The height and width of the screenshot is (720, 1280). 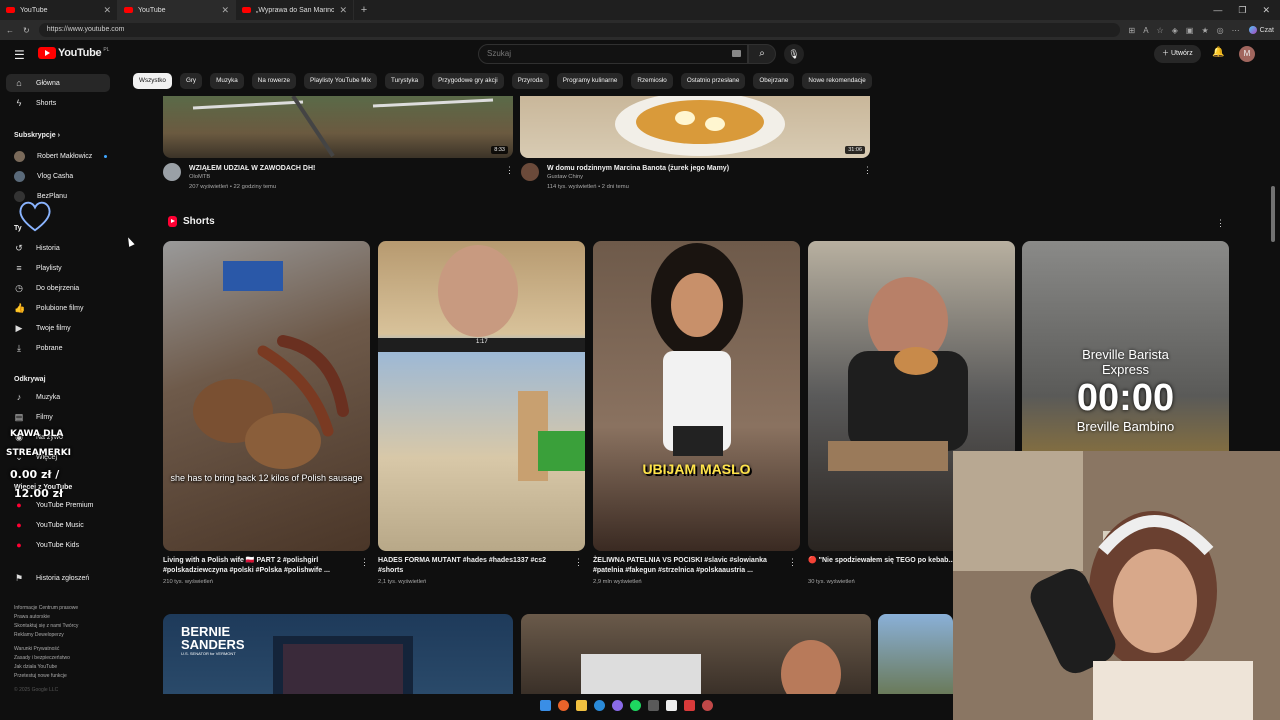 I want to click on chip: Rzemiosło, so click(x=652, y=81).